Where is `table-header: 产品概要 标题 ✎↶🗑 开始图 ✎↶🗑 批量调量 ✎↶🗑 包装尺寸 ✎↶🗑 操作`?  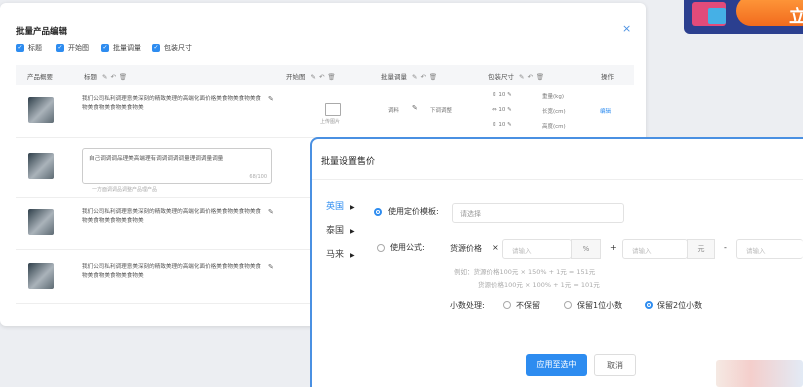 table-header: 产品概要 标题 ✎↶🗑 开始图 ✎↶🗑 批量调量 ✎↶🗑 包装尺寸 ✎↶🗑 操作 is located at coordinates (325, 75).